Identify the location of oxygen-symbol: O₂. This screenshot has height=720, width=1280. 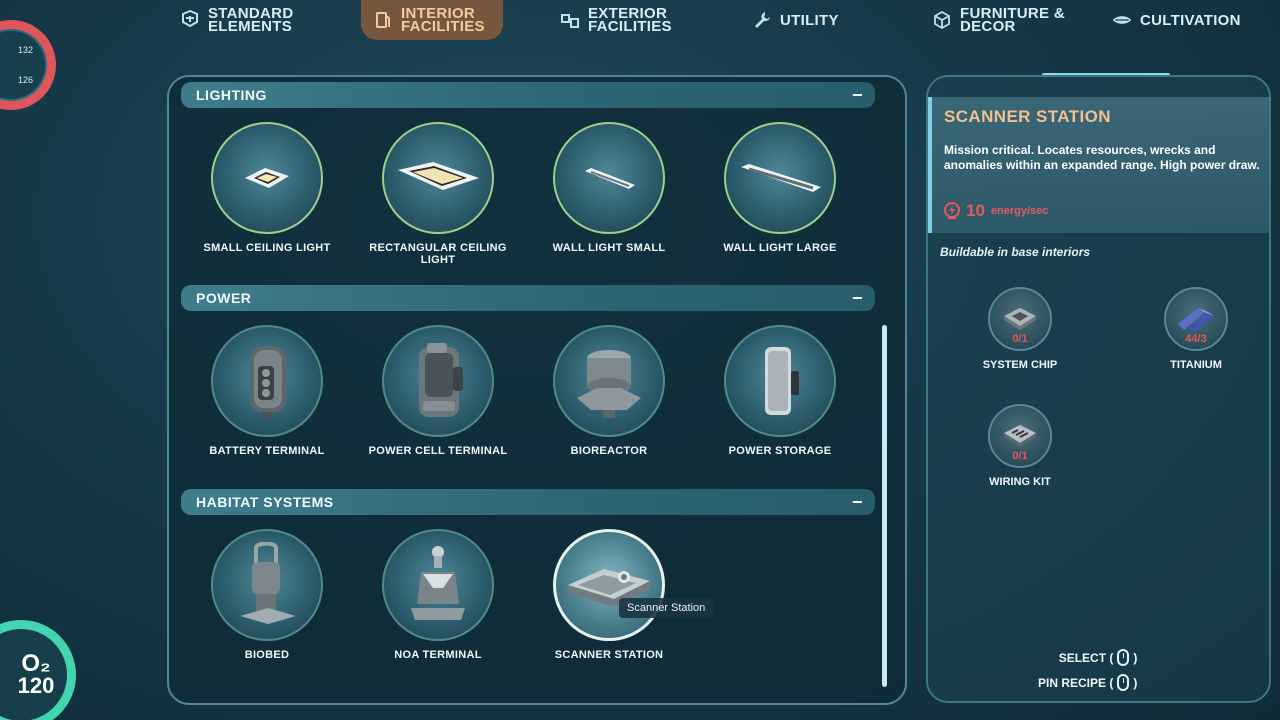
(36, 663).